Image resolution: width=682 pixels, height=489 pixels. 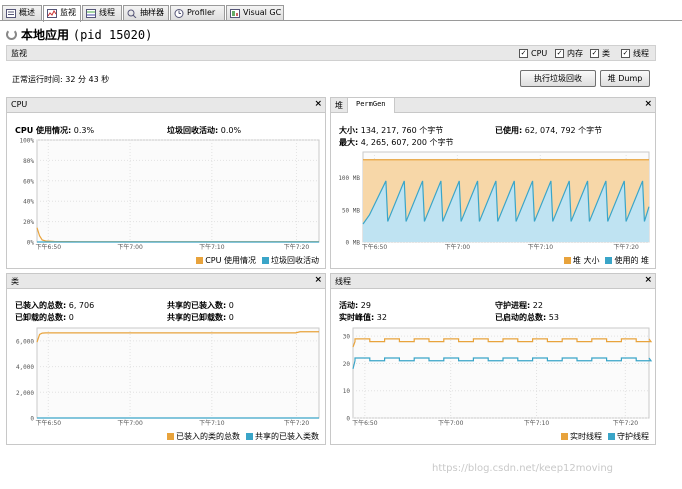 I want to click on panel-title: 堆, so click(x=339, y=105).